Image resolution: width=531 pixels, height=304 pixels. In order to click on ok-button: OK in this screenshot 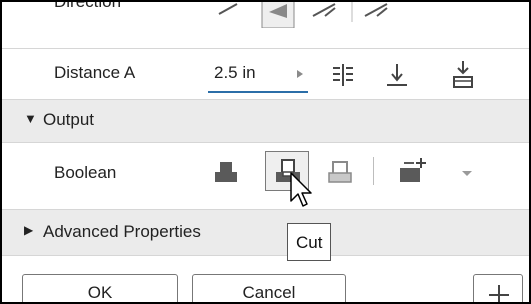, I will do `click(100, 288)`.